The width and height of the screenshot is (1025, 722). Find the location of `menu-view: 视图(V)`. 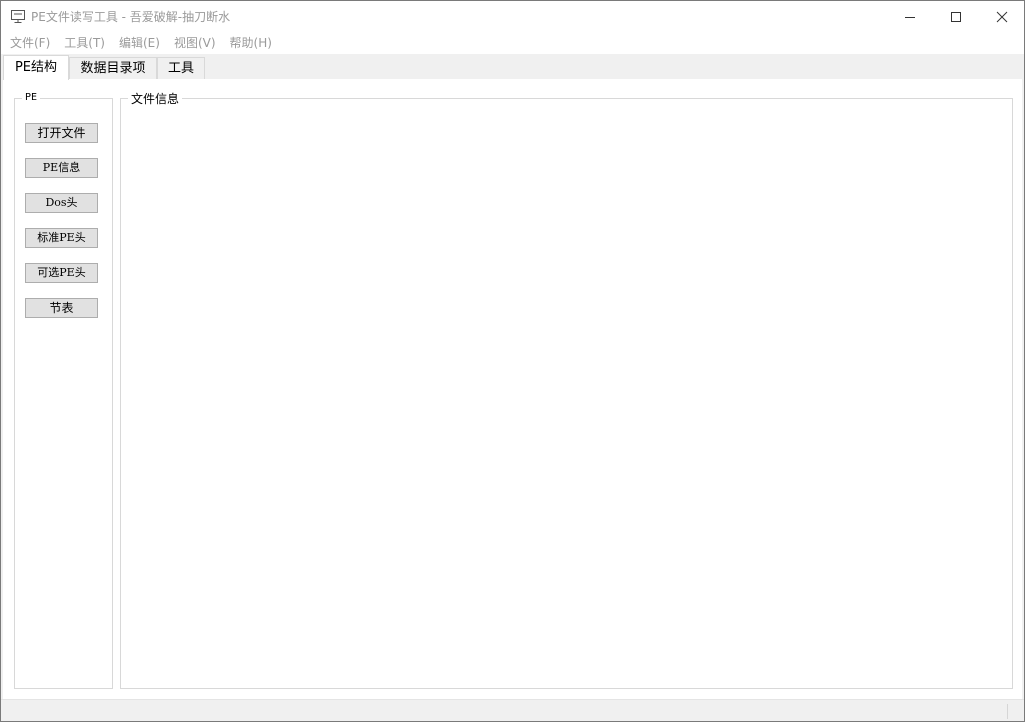

menu-view: 视图(V) is located at coordinates (195, 43).